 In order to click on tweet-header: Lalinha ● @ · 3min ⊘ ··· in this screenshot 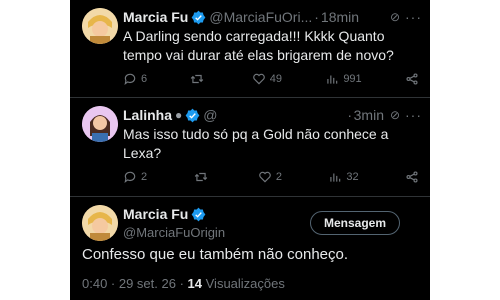, I will do `click(273, 115)`.